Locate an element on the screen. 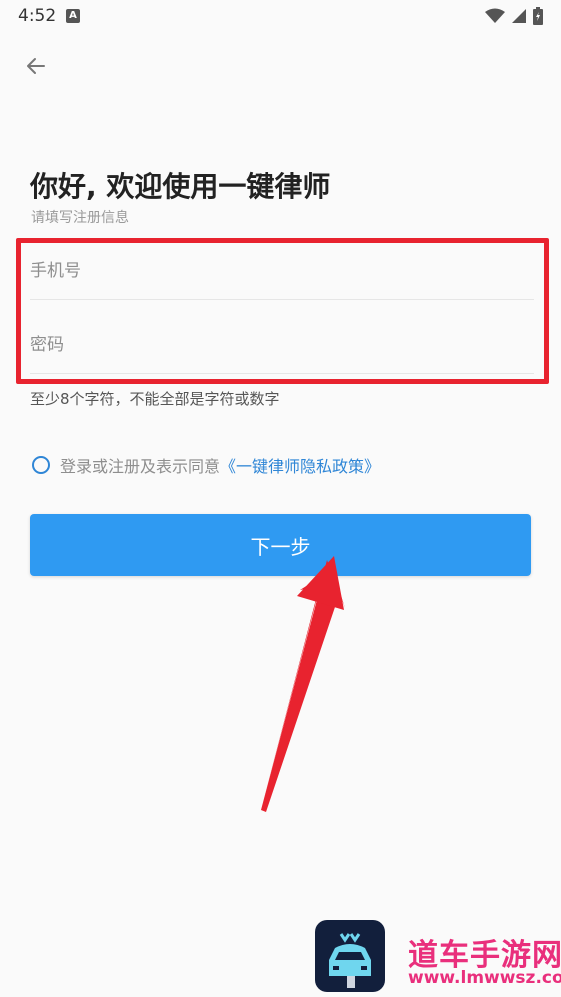 Image resolution: width=561 pixels, height=997 pixels. wifi-icon is located at coordinates (495, 15).